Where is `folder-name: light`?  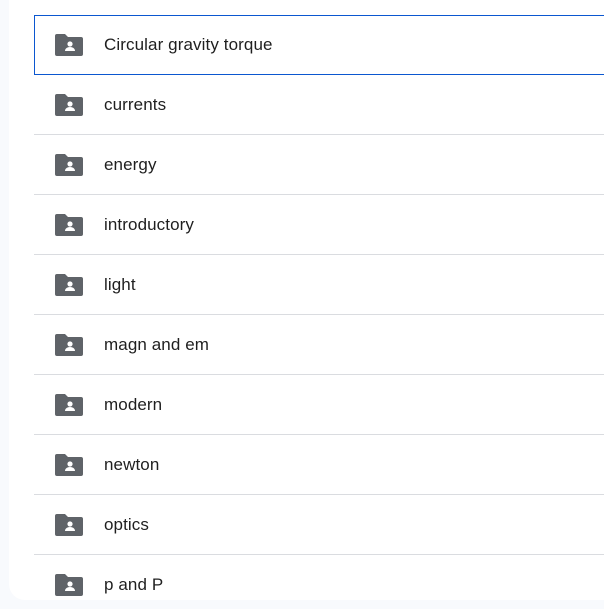 folder-name: light is located at coordinates (120, 284).